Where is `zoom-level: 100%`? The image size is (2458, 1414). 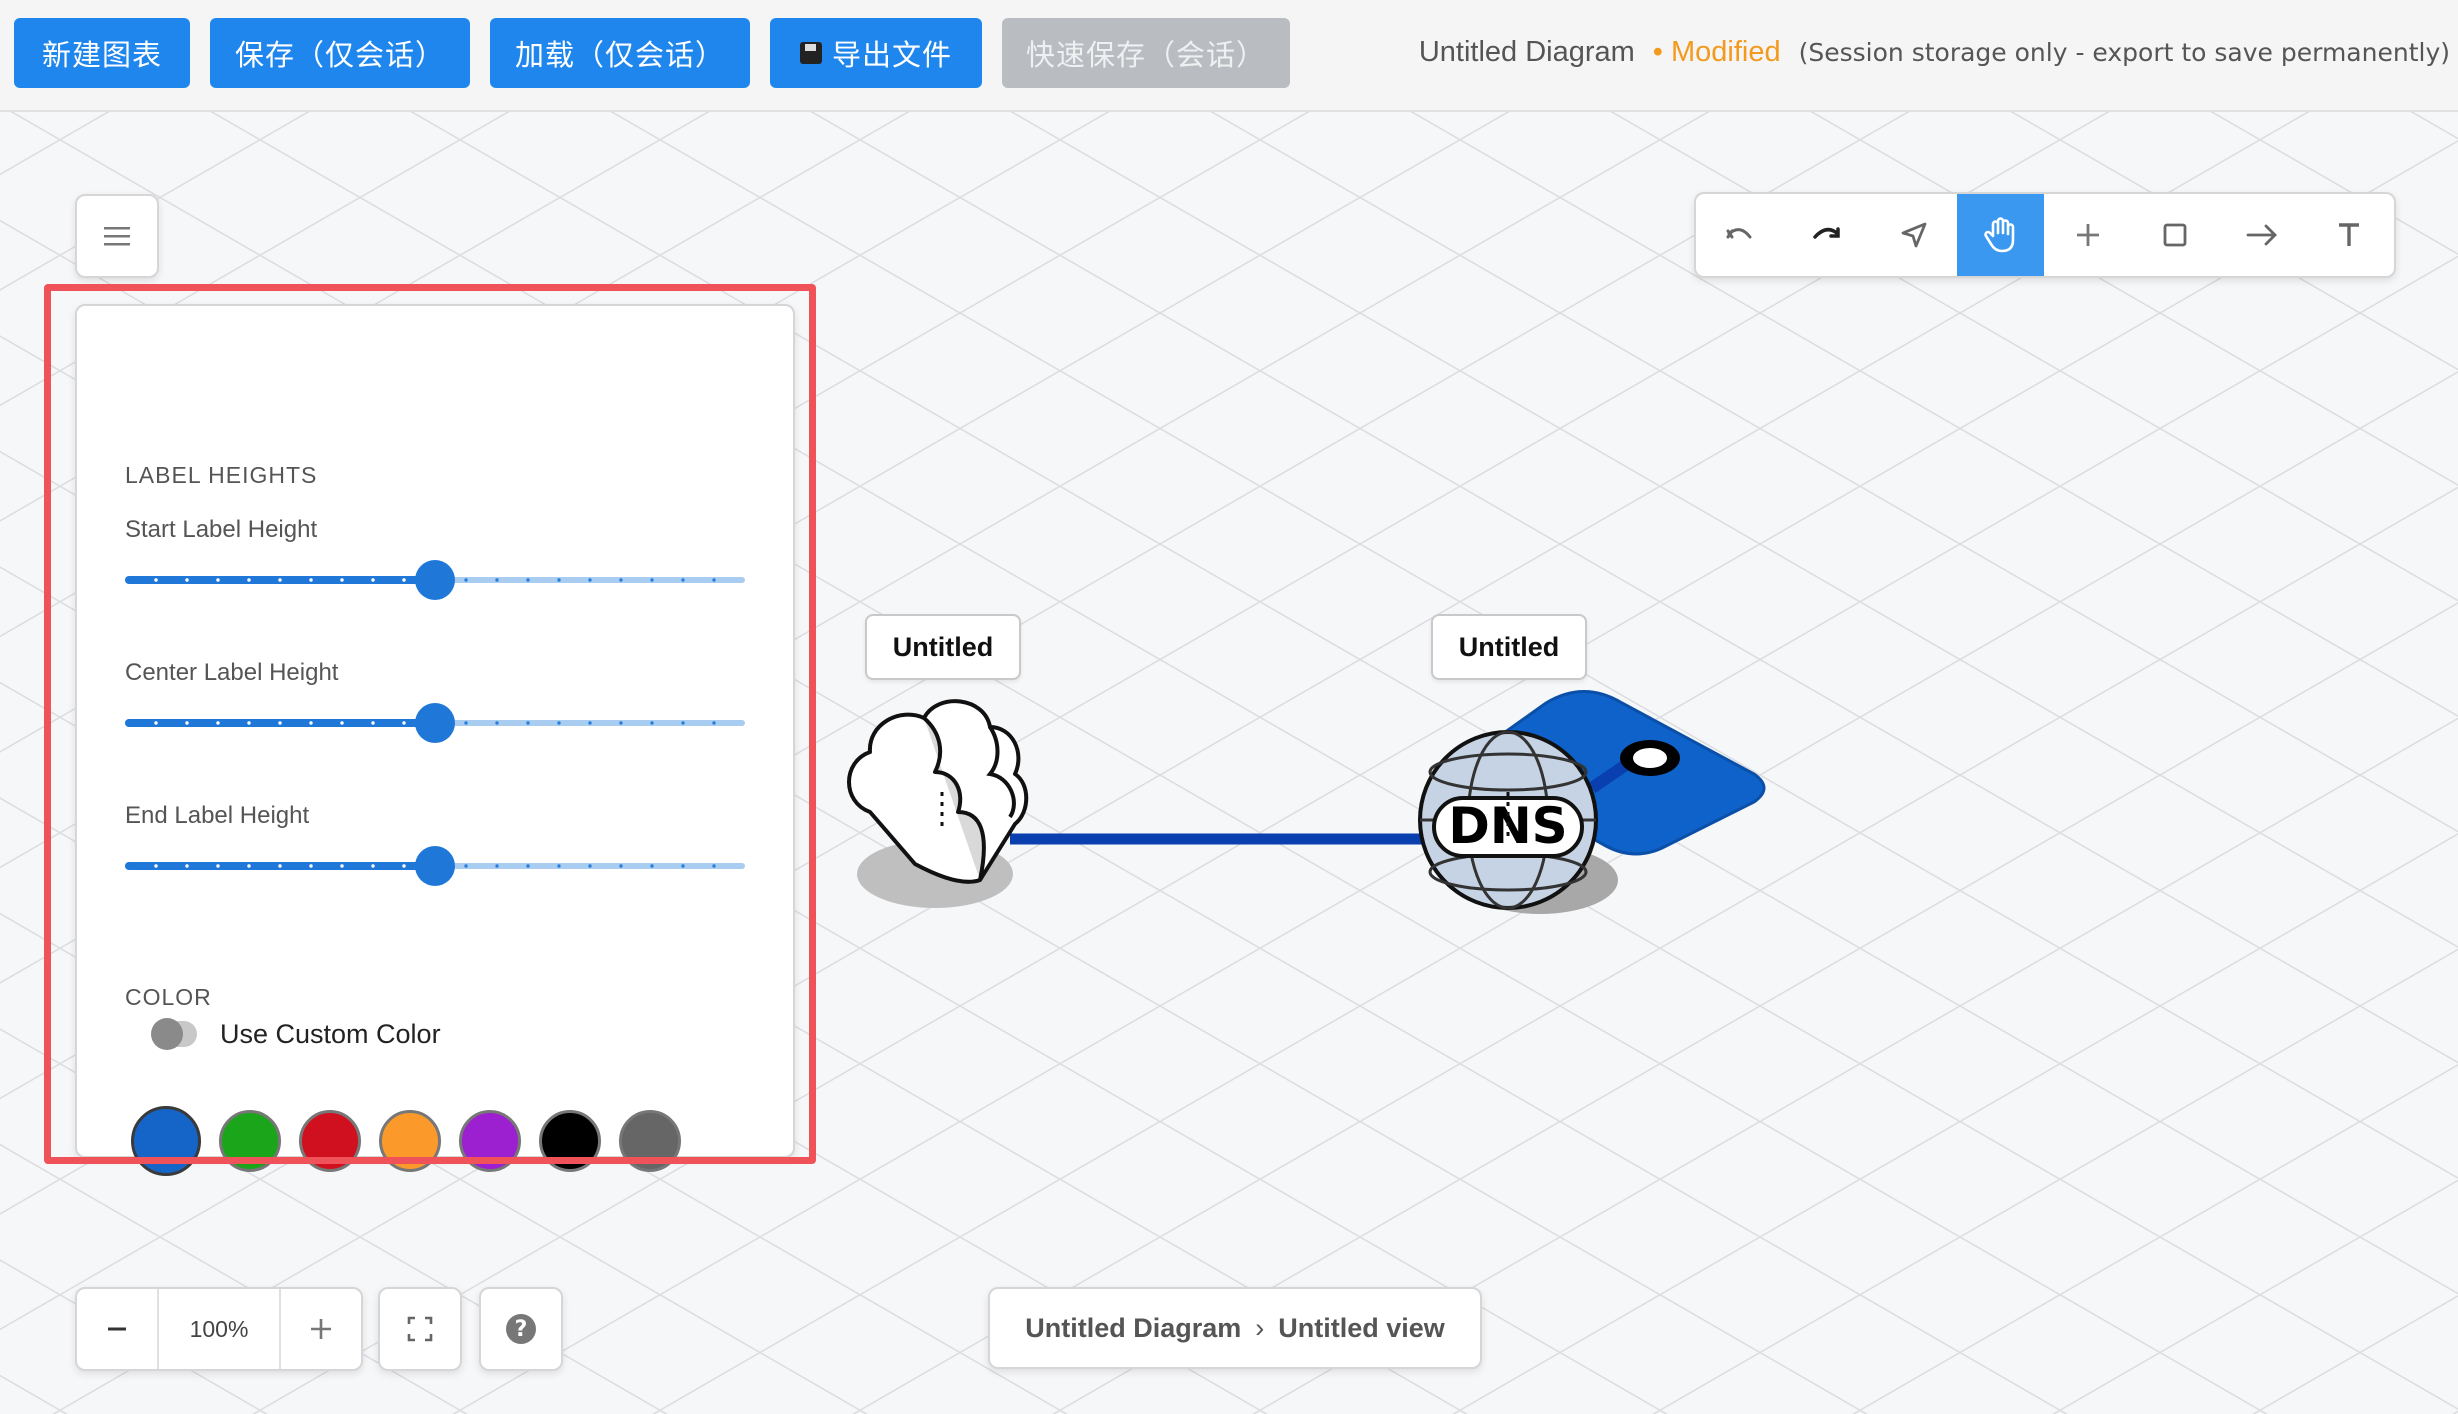
zoom-level: 100% is located at coordinates (219, 1329).